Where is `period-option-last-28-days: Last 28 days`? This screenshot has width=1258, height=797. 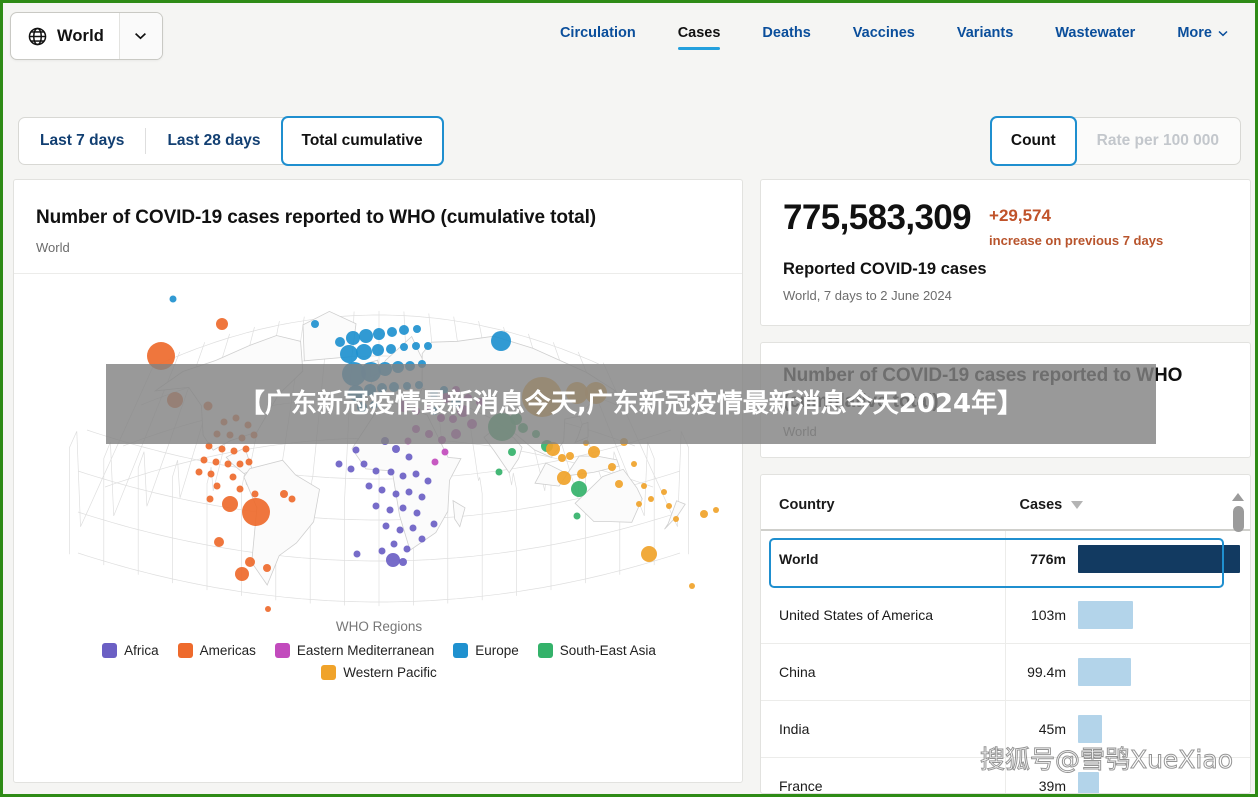
period-option-last-28-days: Last 28 days is located at coordinates (213, 141).